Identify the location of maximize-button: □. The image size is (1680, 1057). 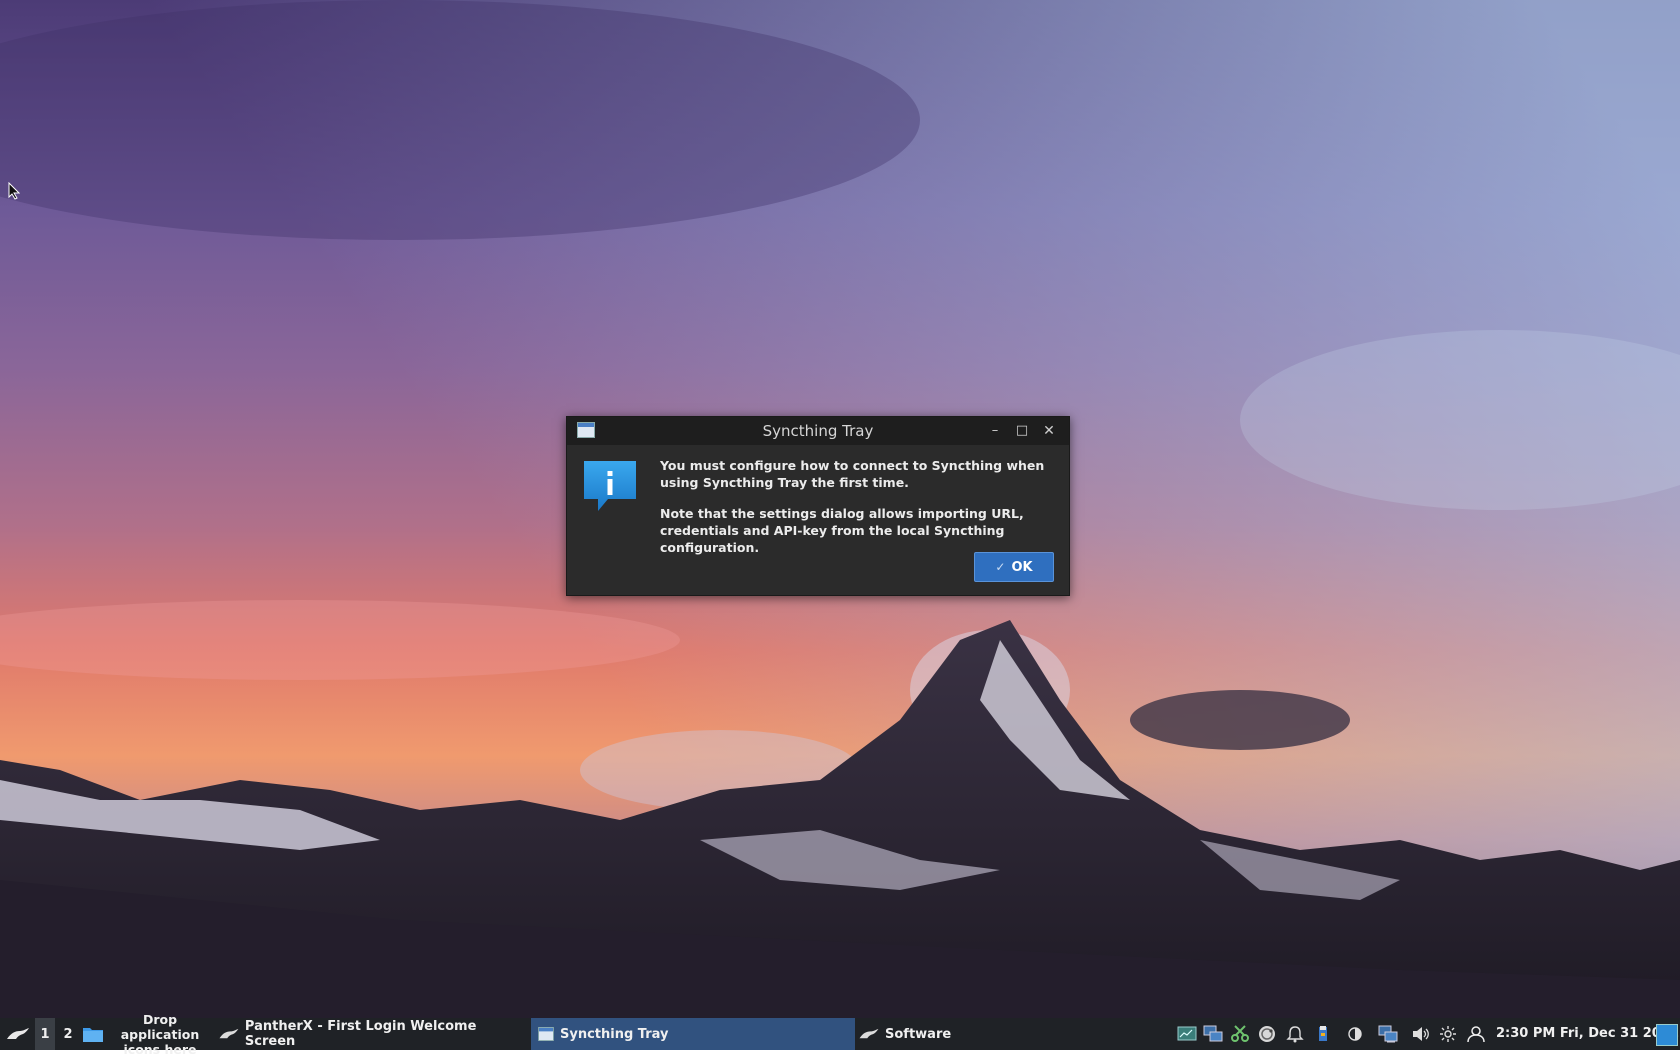
(1022, 431).